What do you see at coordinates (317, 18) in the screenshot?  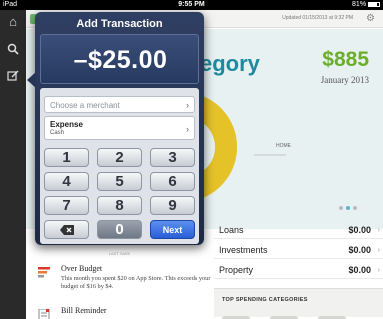 I see `updated-timestamp: Updated 01/15/2013 at 9:32 PM` at bounding box center [317, 18].